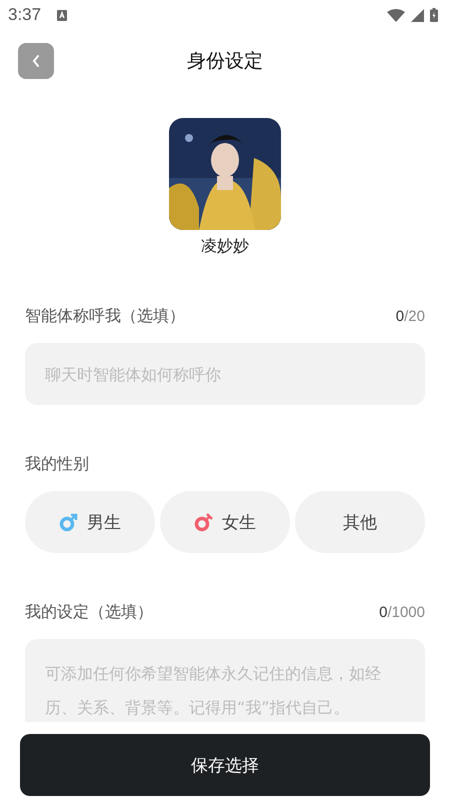  I want to click on field-label: 智能体称呼我（选填）, so click(105, 316).